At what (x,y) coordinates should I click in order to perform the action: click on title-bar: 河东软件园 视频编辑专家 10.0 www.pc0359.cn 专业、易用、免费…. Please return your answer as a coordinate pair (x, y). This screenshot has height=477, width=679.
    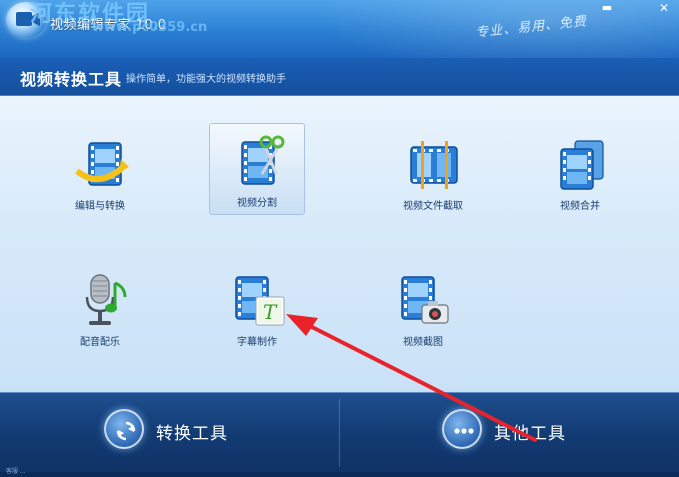
    Looking at the image, I should click on (339, 29).